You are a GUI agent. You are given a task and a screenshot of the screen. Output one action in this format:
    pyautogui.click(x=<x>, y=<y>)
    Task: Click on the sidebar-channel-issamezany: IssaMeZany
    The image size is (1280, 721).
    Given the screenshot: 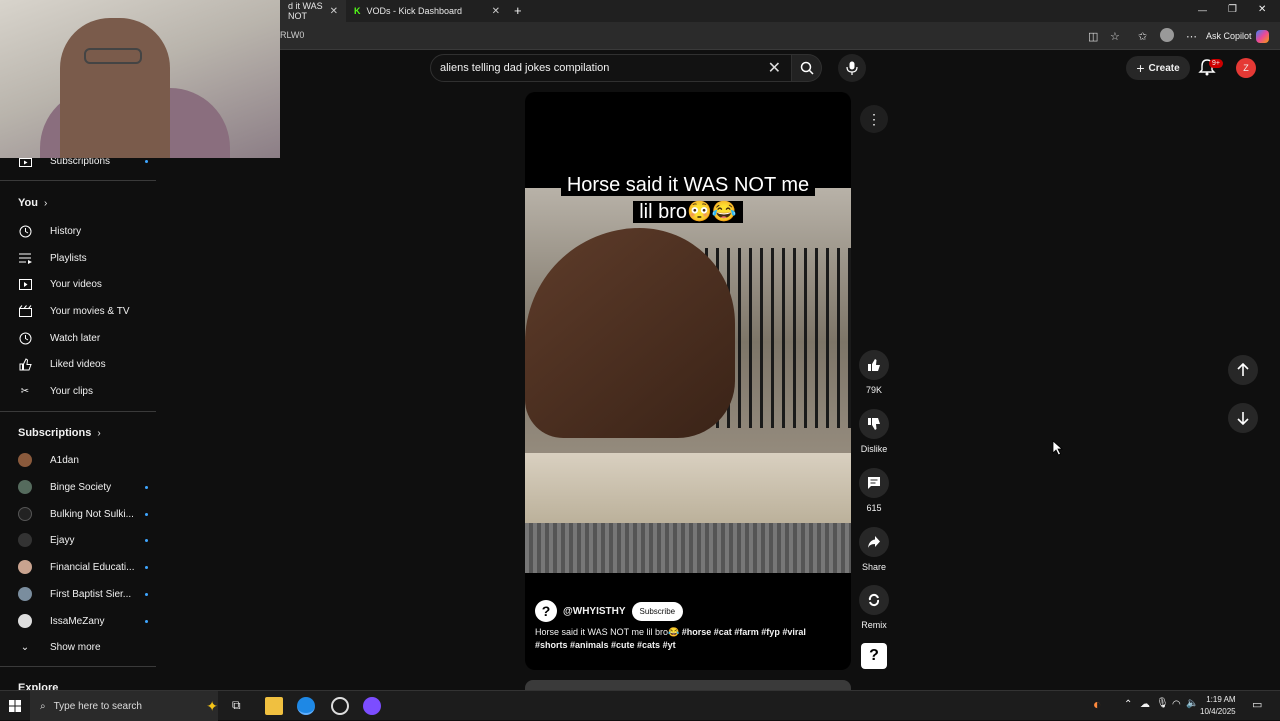 What is the action you would take?
    pyautogui.click(x=83, y=621)
    